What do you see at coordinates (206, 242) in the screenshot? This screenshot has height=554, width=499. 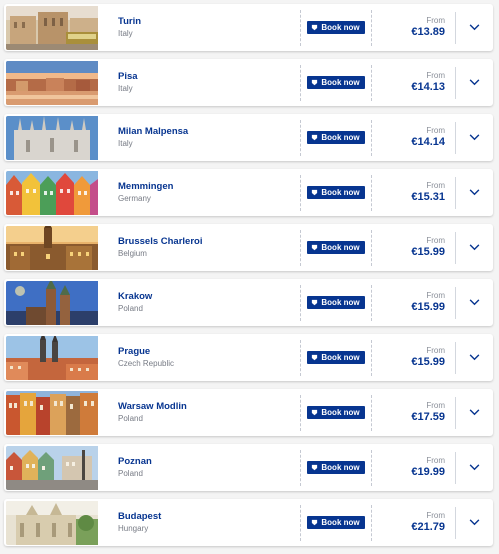 I see `city-name: Brussels Charleroi` at bounding box center [206, 242].